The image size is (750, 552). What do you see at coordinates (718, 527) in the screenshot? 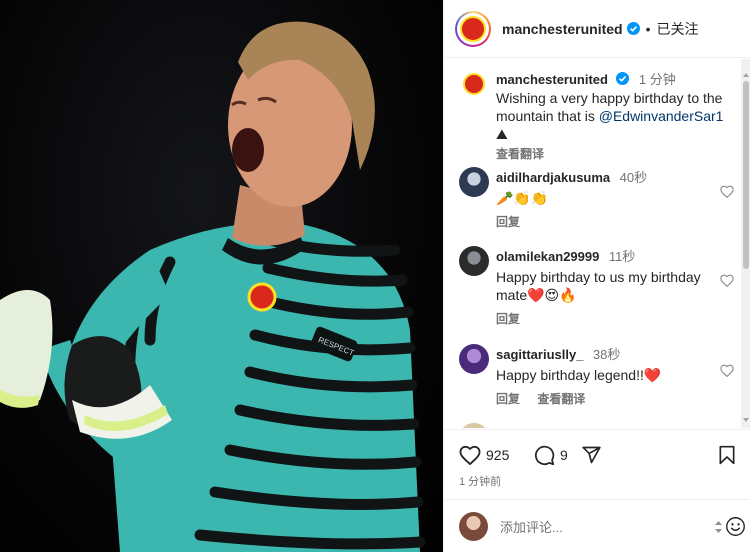
I see `sort-arrows-icon` at bounding box center [718, 527].